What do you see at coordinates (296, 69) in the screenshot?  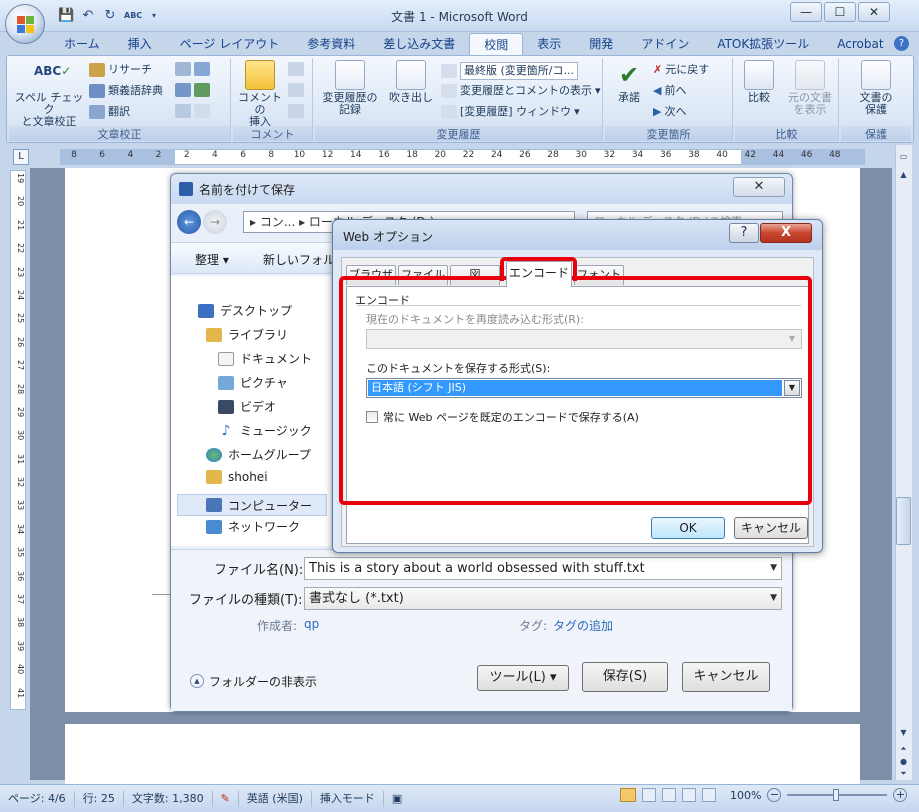 I see `delete-comment-button` at bounding box center [296, 69].